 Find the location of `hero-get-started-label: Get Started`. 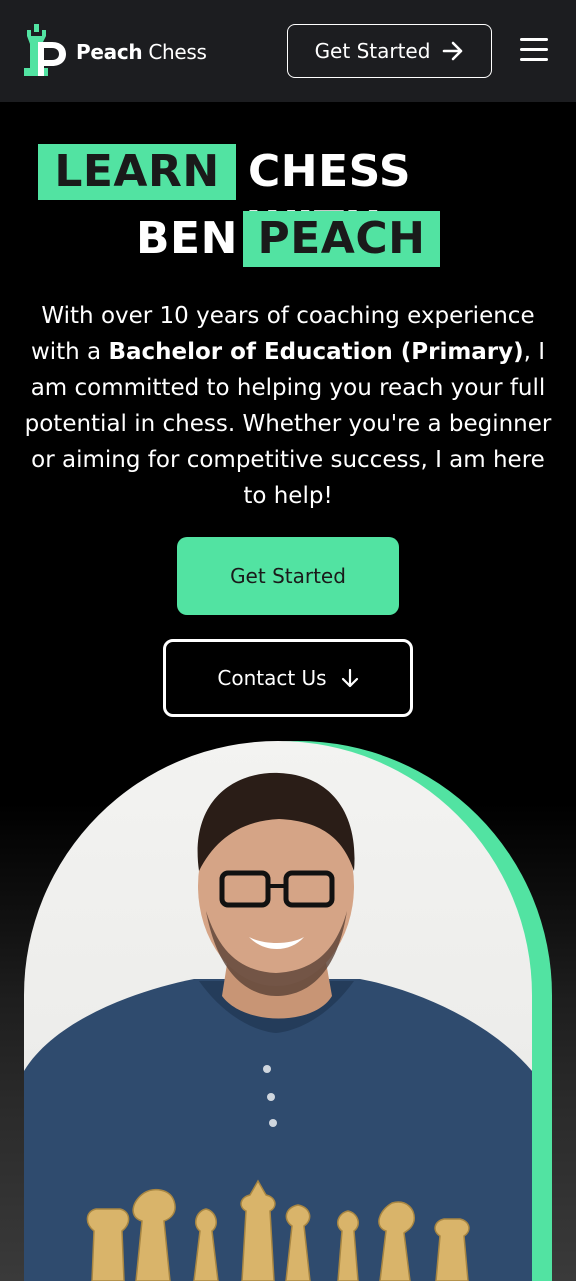

hero-get-started-label: Get Started is located at coordinates (288, 576).